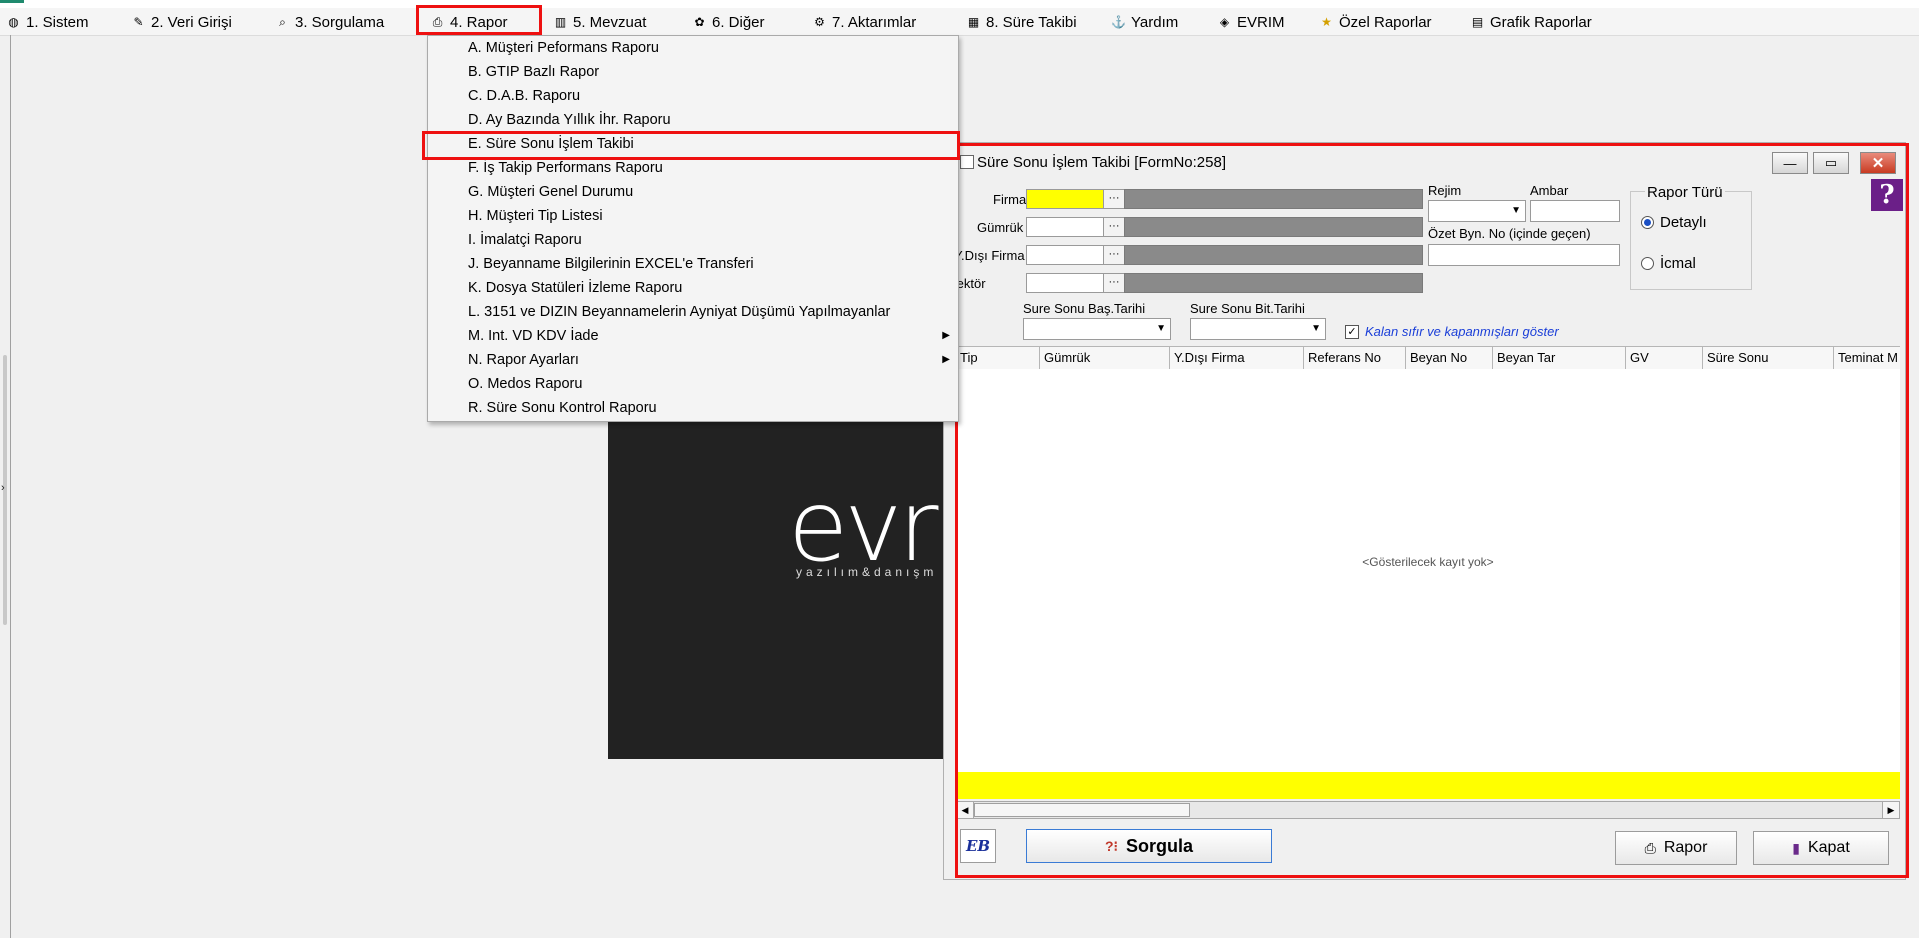  What do you see at coordinates (709, 216) in the screenshot?
I see `menu-item-musteri-tip: H. Müşteri Tip Listesi` at bounding box center [709, 216].